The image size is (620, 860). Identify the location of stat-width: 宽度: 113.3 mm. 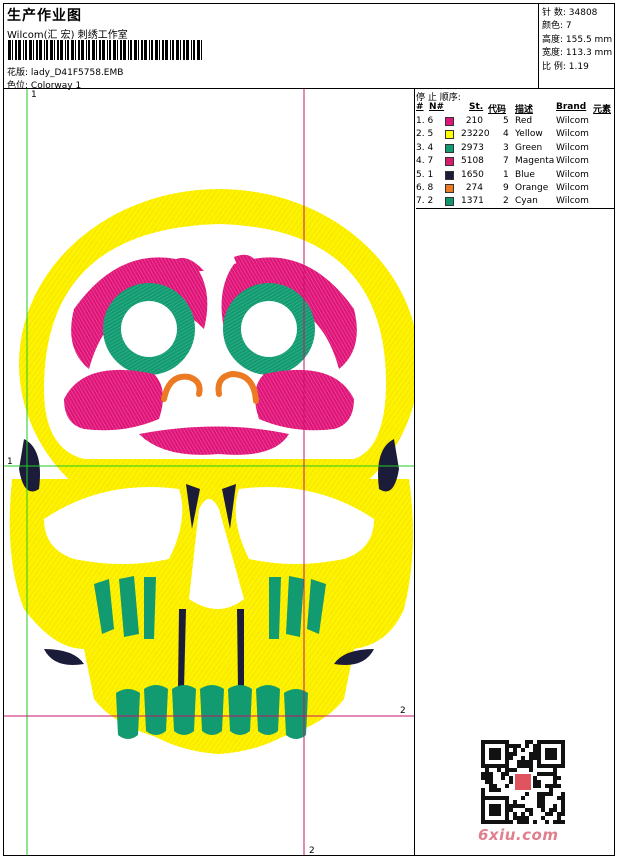
(577, 51).